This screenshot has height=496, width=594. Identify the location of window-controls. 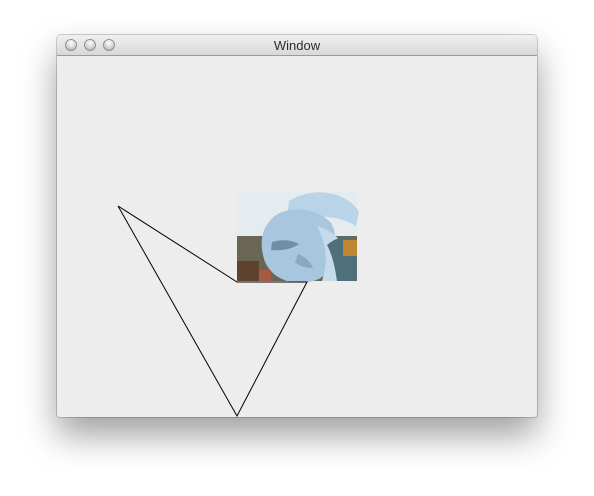
(90, 45).